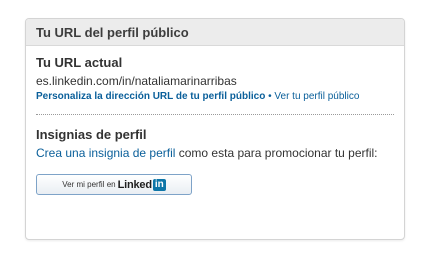  What do you see at coordinates (159, 184) in the screenshot?
I see `linkedin-in-icon: in` at bounding box center [159, 184].